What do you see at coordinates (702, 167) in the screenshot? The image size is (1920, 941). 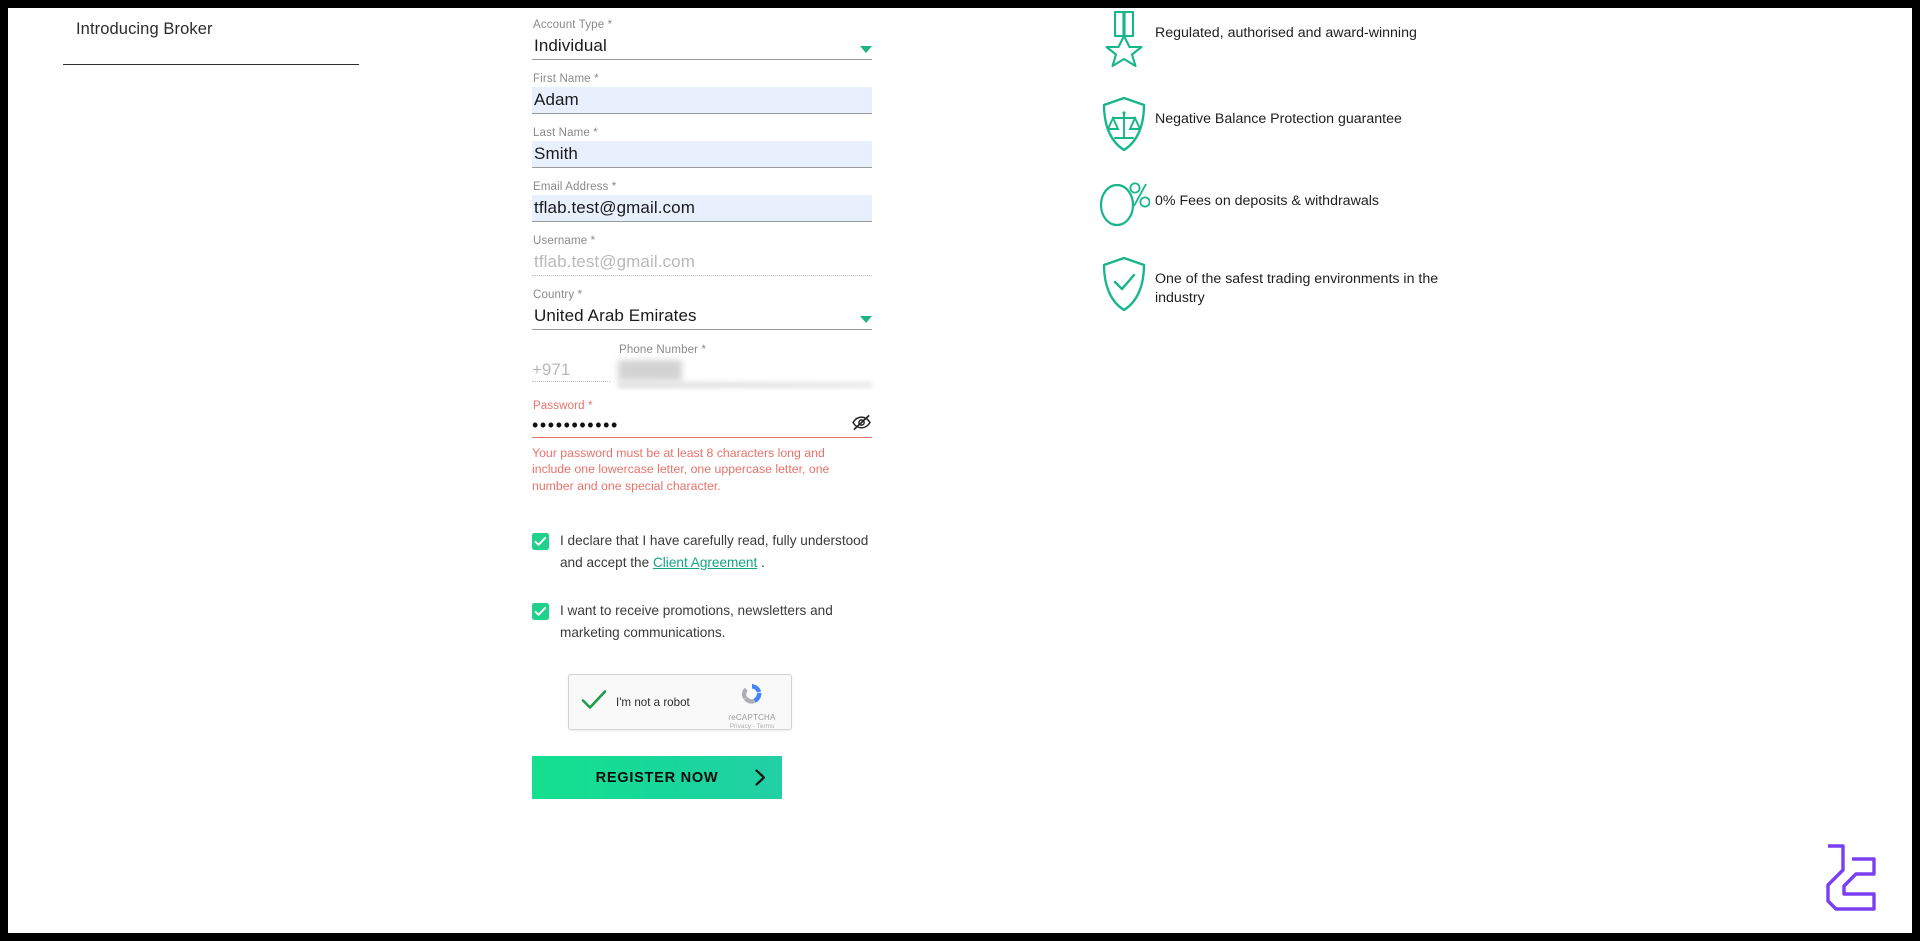 I see `field-underline-last-name` at bounding box center [702, 167].